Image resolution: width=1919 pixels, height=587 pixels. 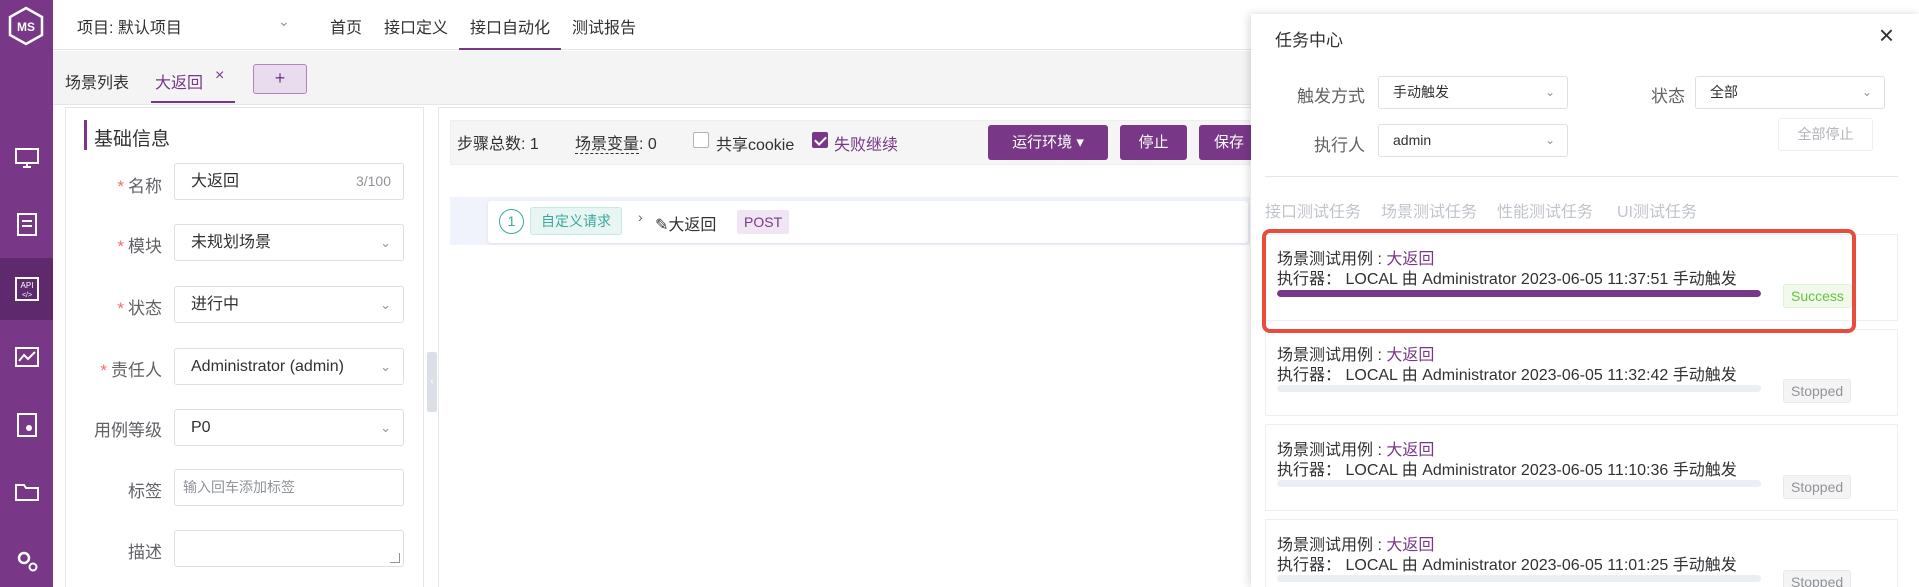 I want to click on run-env-button: 运行环境 ▾, so click(x=1048, y=142).